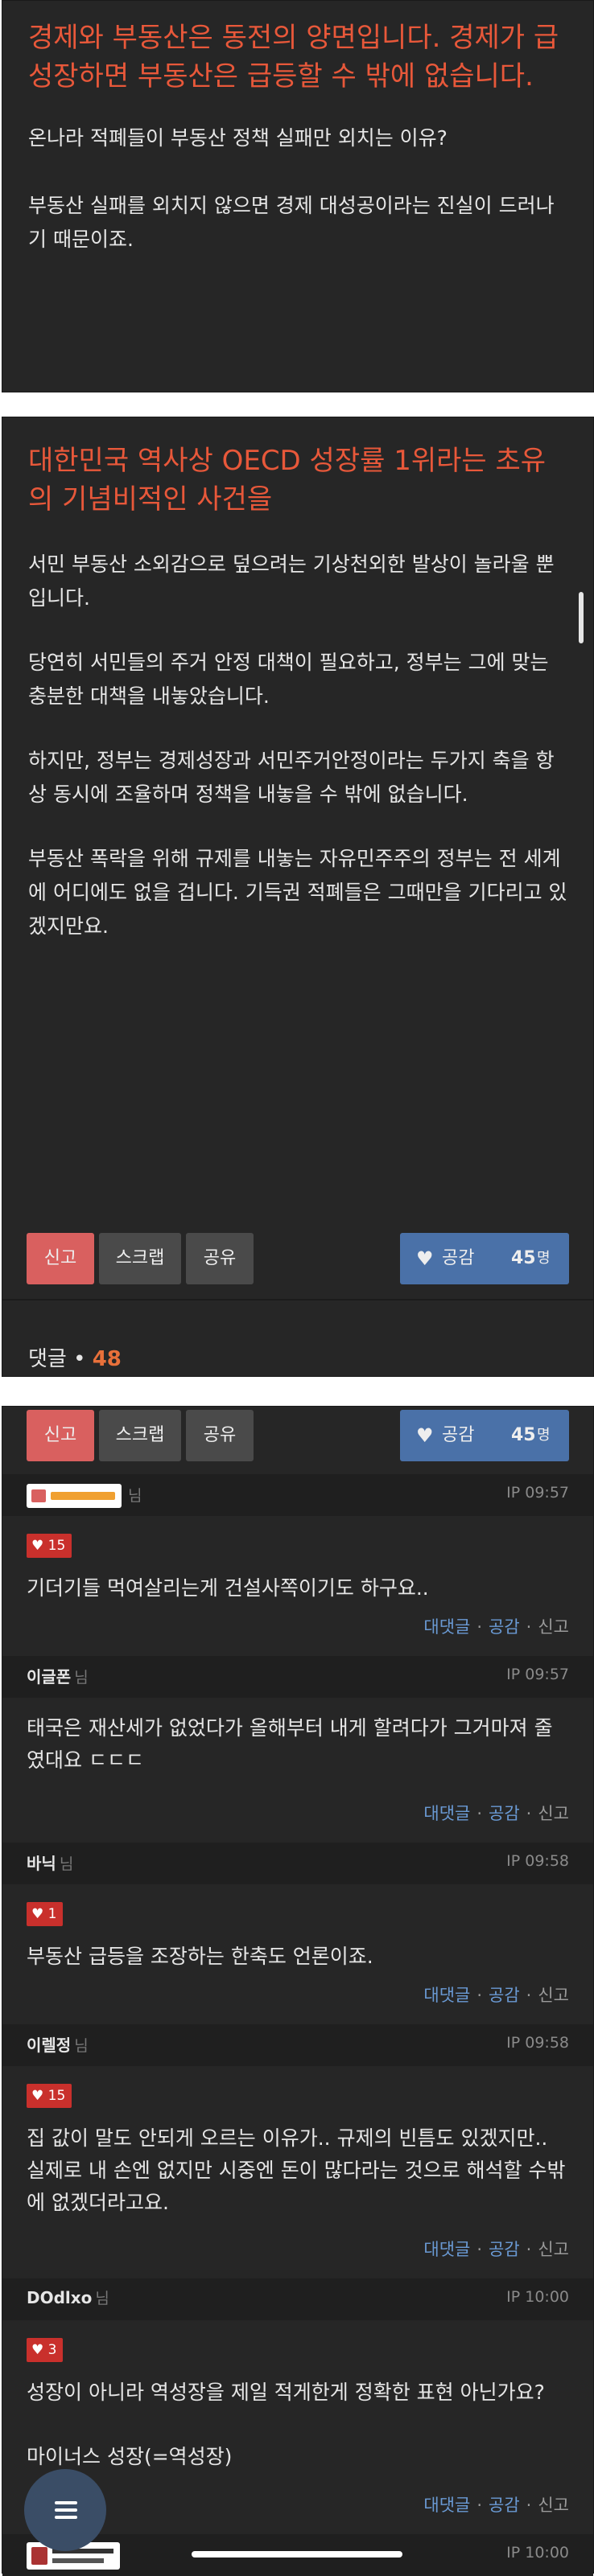 The image size is (594, 2576). Describe the element at coordinates (65, 2510) in the screenshot. I see `menu-fab-button` at that location.